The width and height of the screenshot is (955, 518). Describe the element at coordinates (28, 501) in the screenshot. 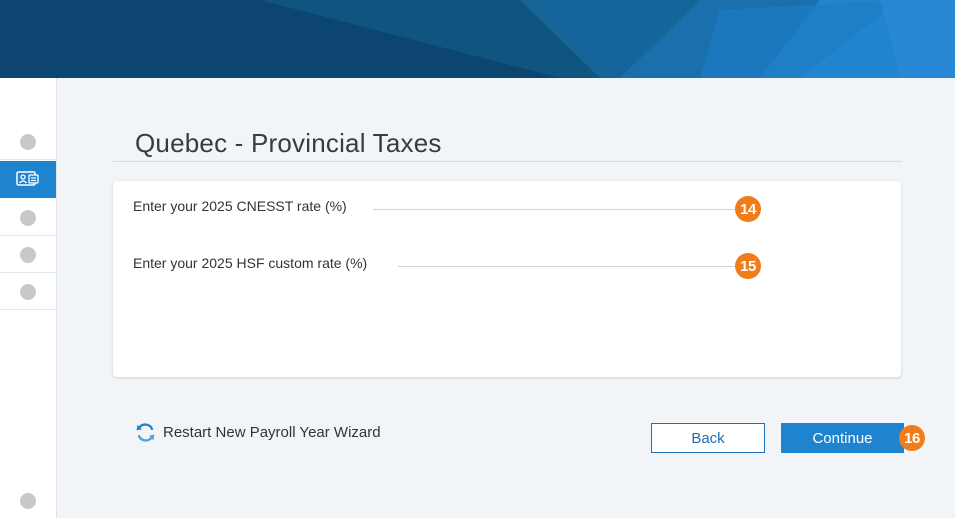

I see `sidebar-bottom-dot-icon` at that location.